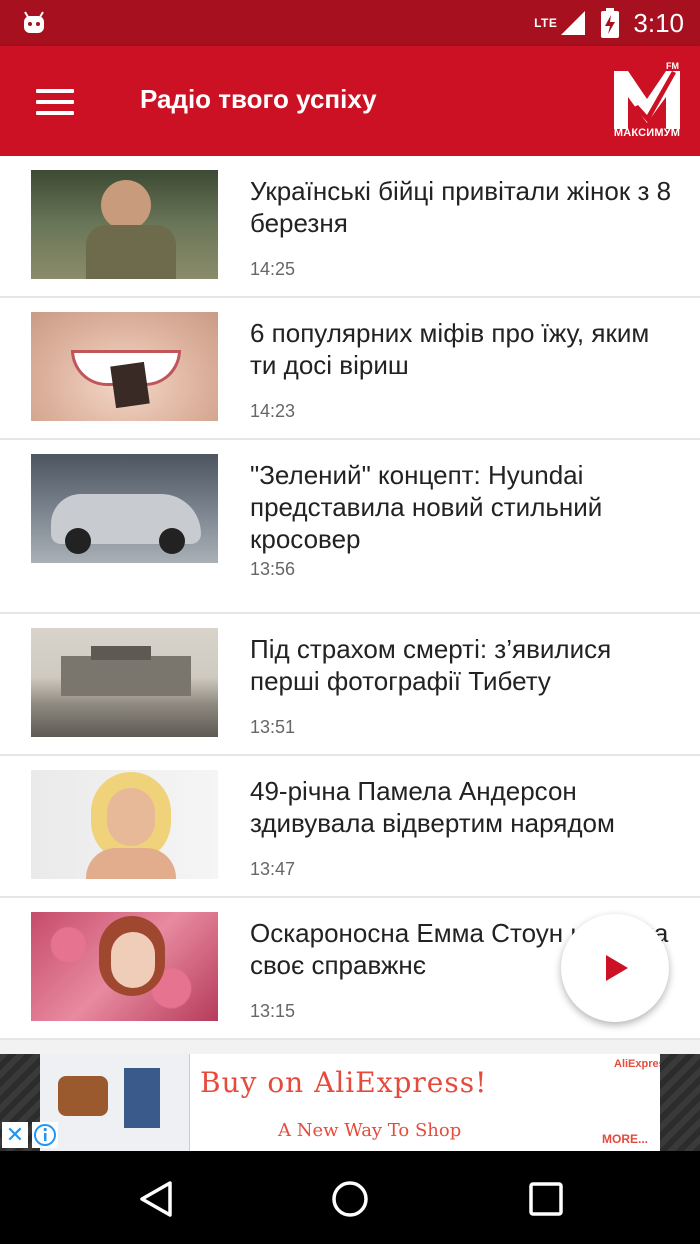  What do you see at coordinates (344, 1082) in the screenshot?
I see `ad-headline: Buy on AliExpress!` at bounding box center [344, 1082].